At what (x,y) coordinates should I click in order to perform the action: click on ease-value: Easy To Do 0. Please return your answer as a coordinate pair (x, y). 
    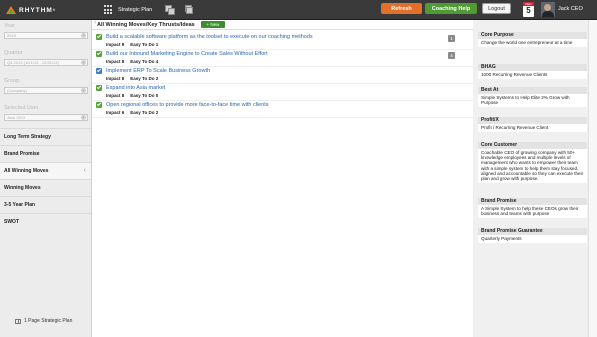
    Looking at the image, I should click on (144, 95).